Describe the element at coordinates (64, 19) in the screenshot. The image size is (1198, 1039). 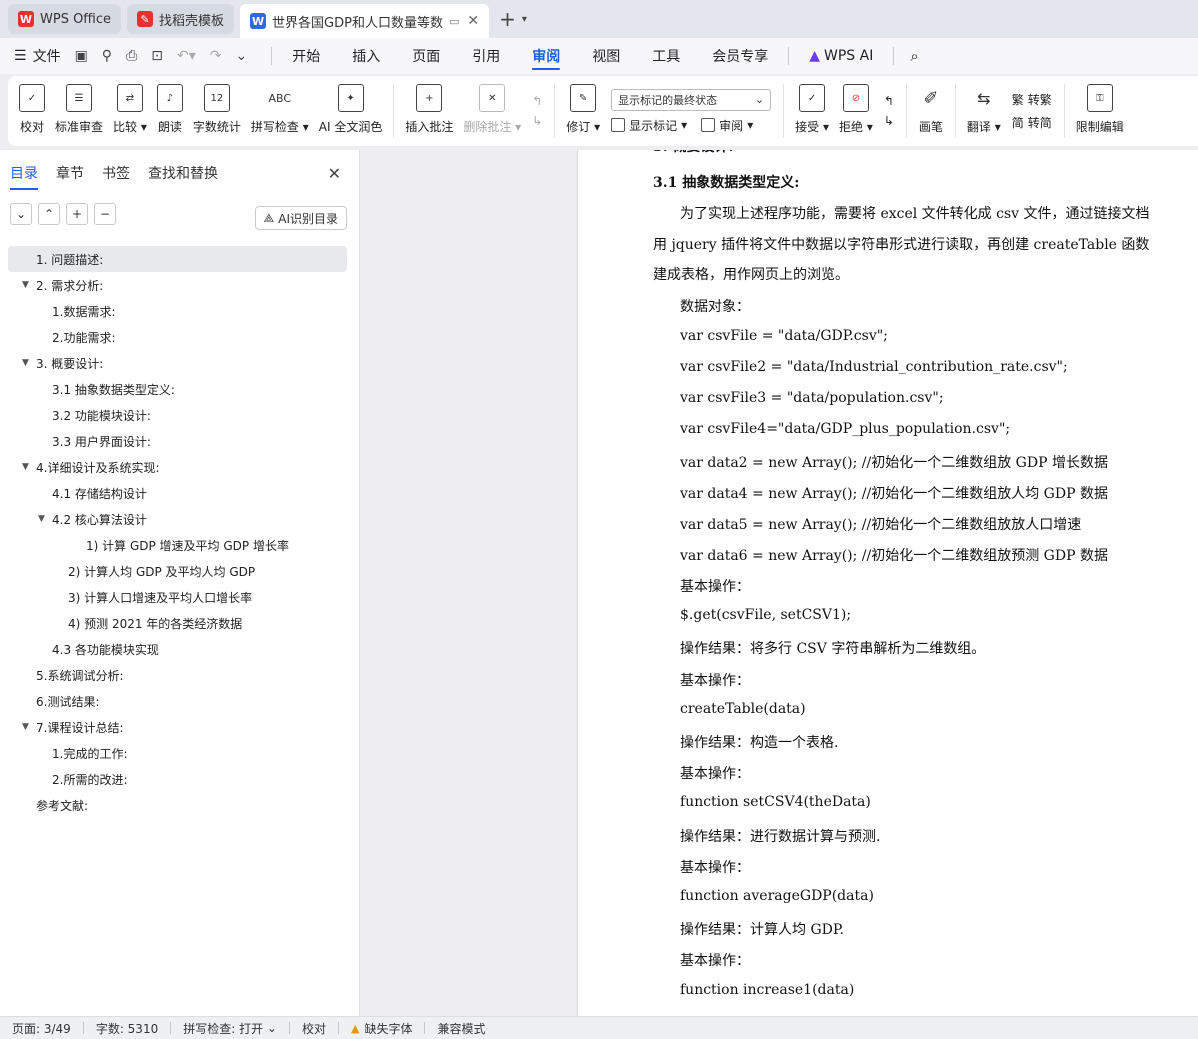
I see `tab-wps-office: W WPS Office` at that location.